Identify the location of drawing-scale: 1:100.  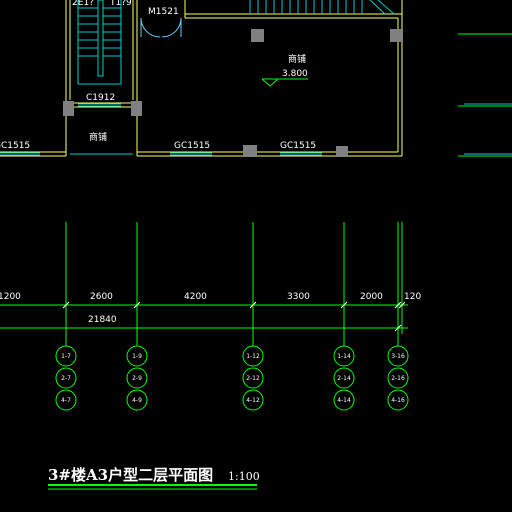
(244, 476).